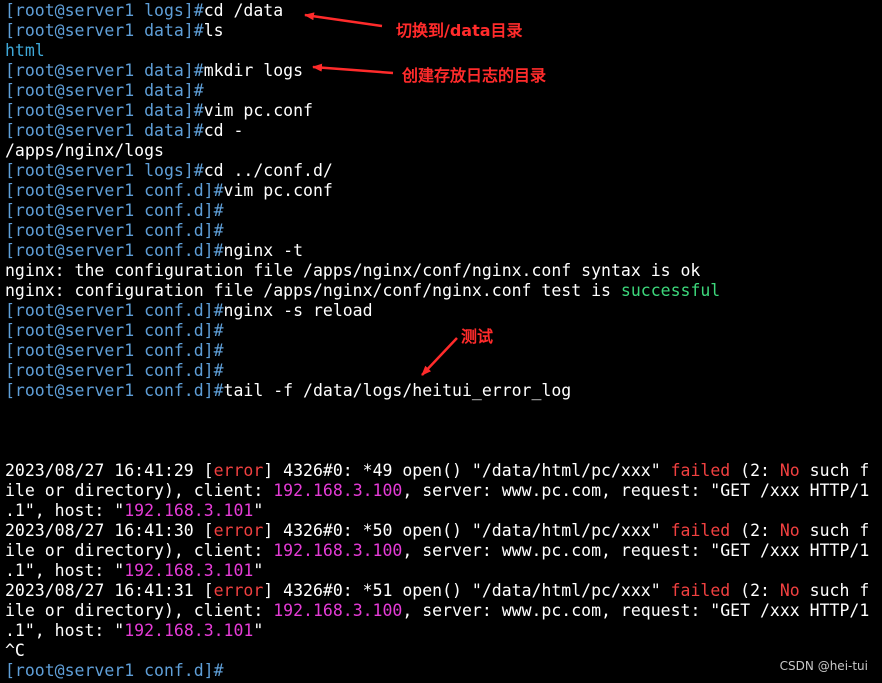 The image size is (882, 683). I want to click on output-text: 2023/08/27 16:41:31 [, so click(109, 590).